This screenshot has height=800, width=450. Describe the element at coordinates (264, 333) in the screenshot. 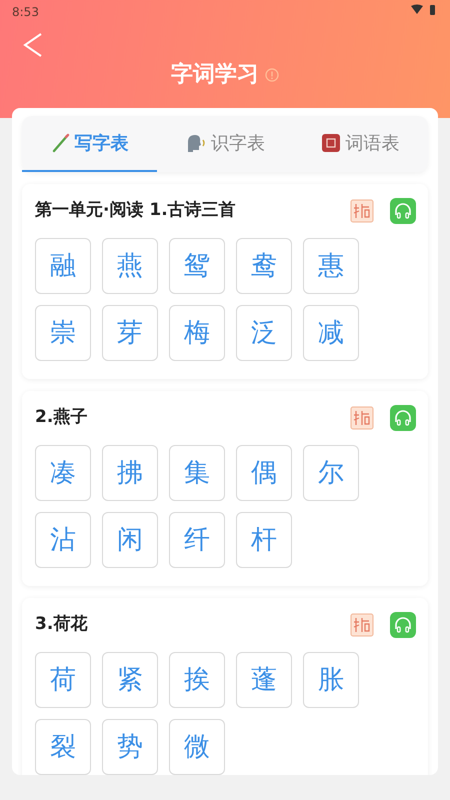

I see `character-tile: 泛` at that location.